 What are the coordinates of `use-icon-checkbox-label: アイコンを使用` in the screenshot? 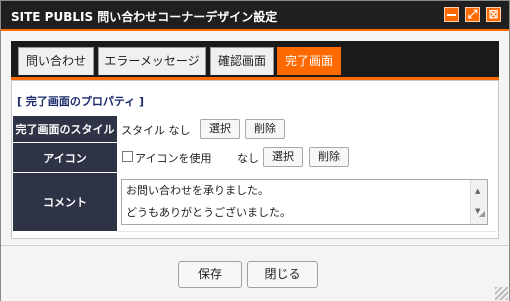 It's located at (173, 158).